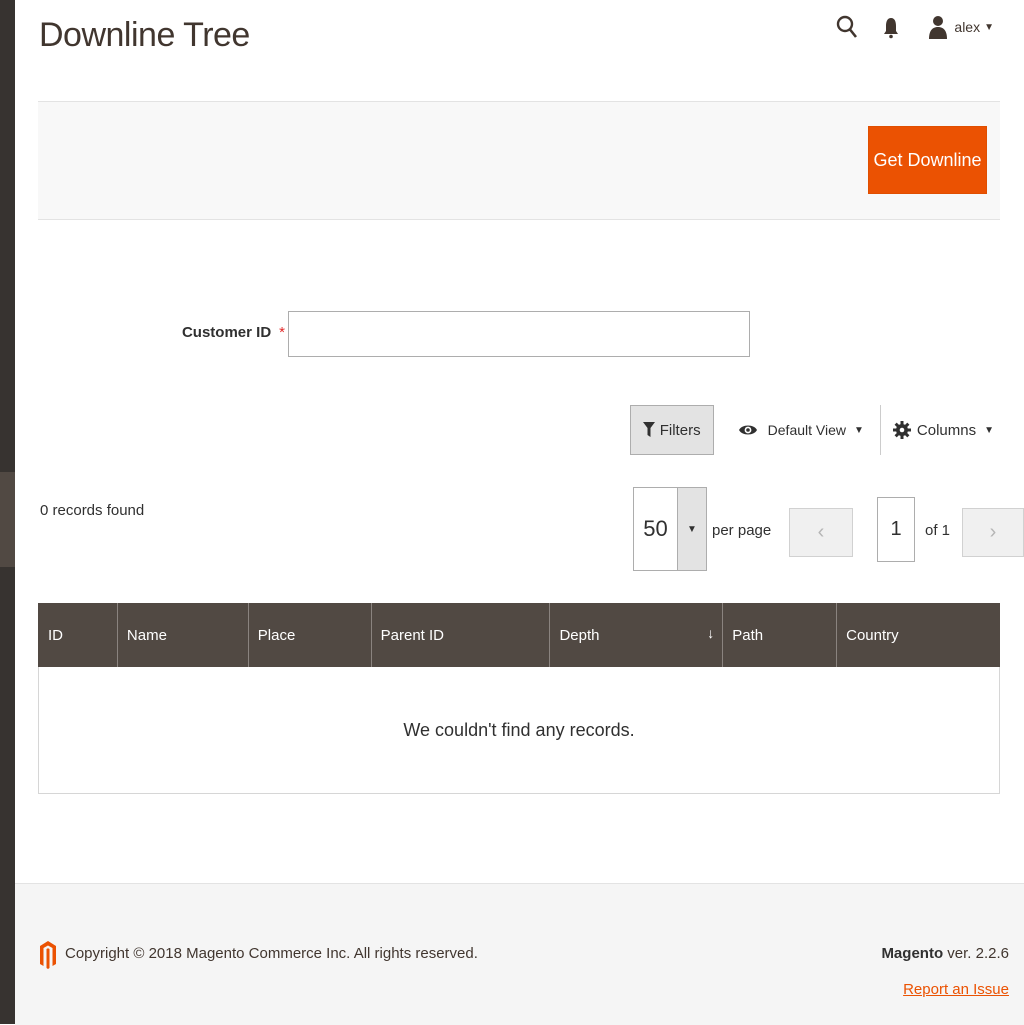 This screenshot has width=1024, height=1025. I want to click on empty-message: We couldn't find any records., so click(519, 730).